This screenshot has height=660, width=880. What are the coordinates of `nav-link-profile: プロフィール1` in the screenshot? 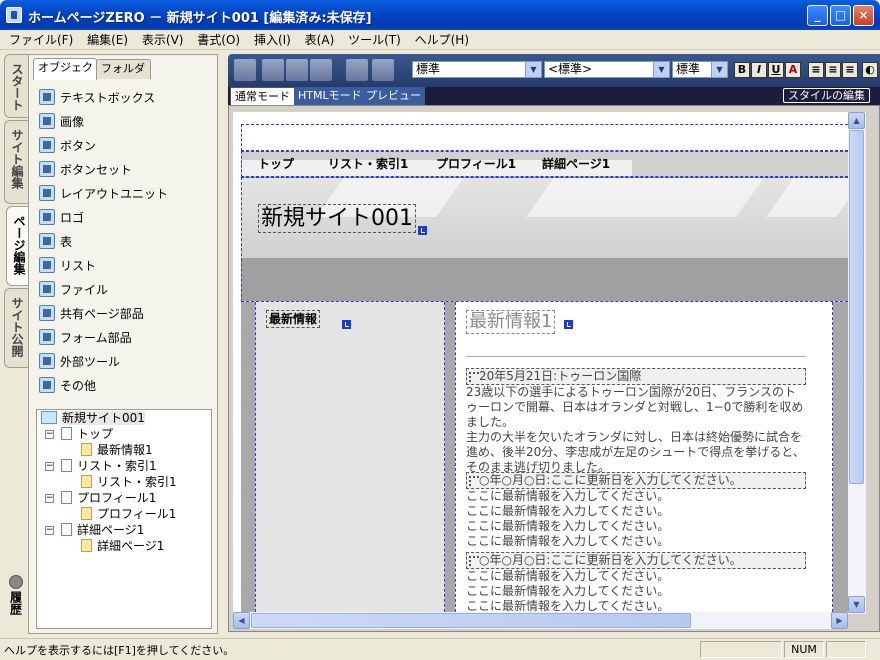 It's located at (476, 163).